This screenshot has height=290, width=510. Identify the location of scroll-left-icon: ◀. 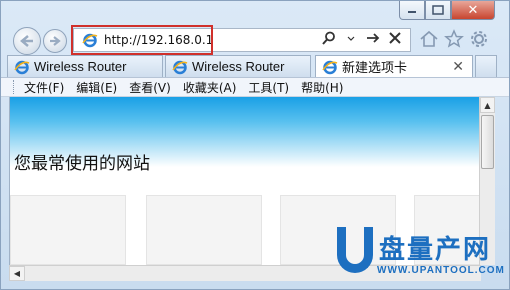
(17, 273).